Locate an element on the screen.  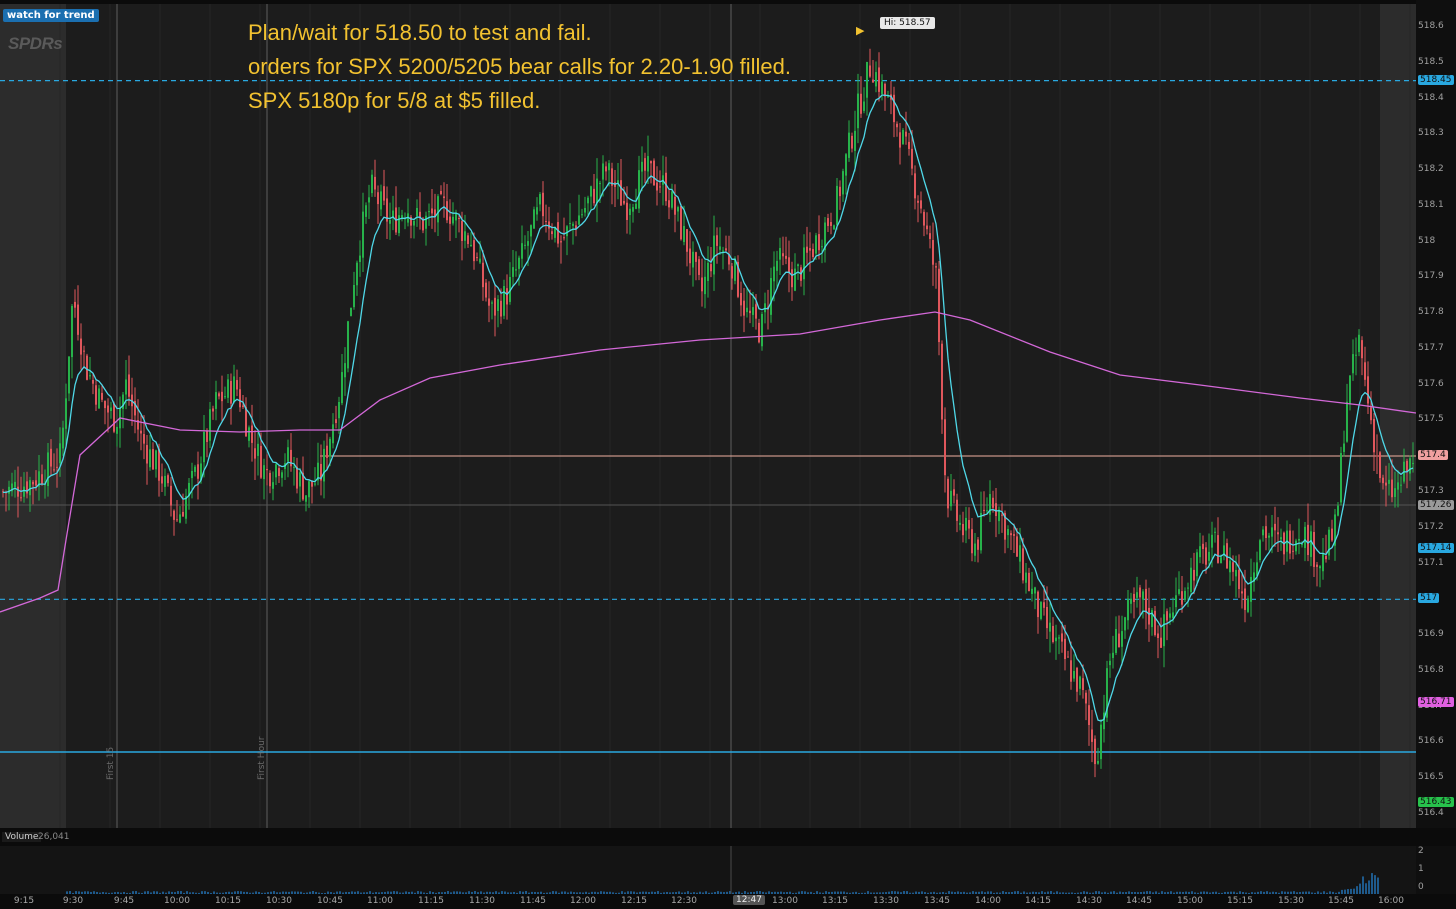
time-label: 12:00 is located at coordinates (583, 901).